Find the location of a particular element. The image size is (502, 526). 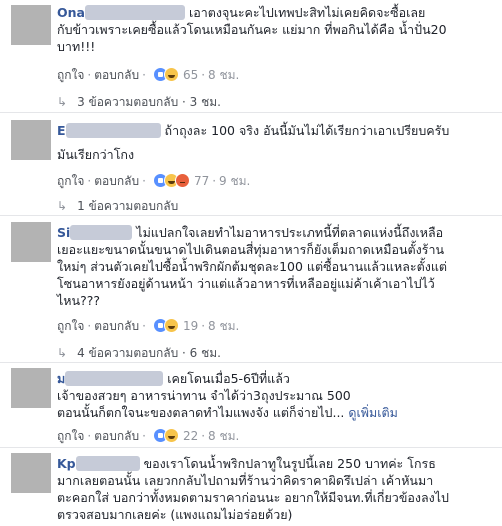

reaction-count: 19 is located at coordinates (190, 326).